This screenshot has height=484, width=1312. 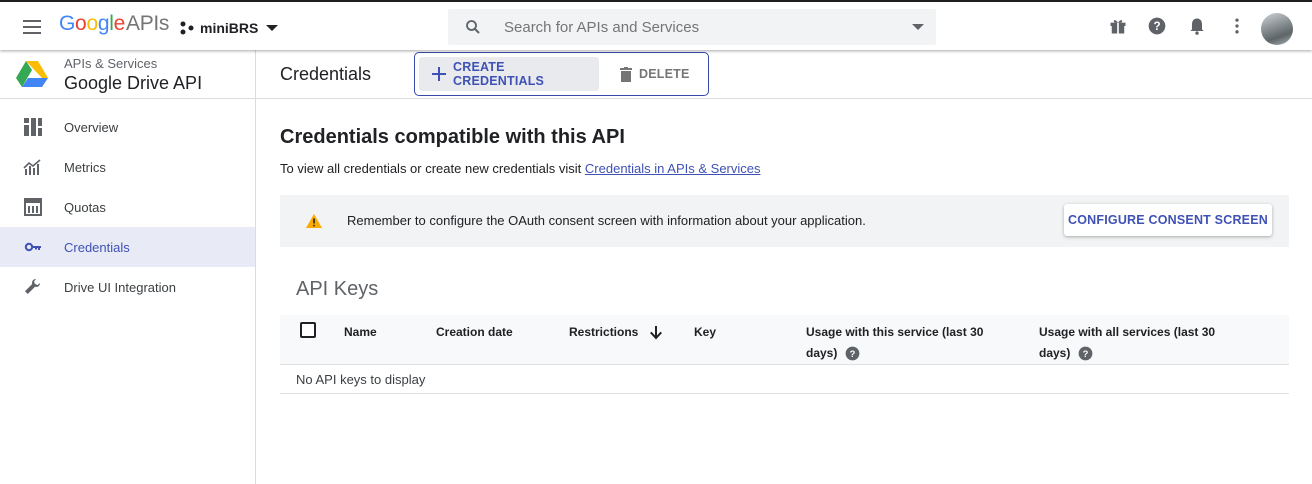 I want to click on gift-icon, so click(x=1118, y=26).